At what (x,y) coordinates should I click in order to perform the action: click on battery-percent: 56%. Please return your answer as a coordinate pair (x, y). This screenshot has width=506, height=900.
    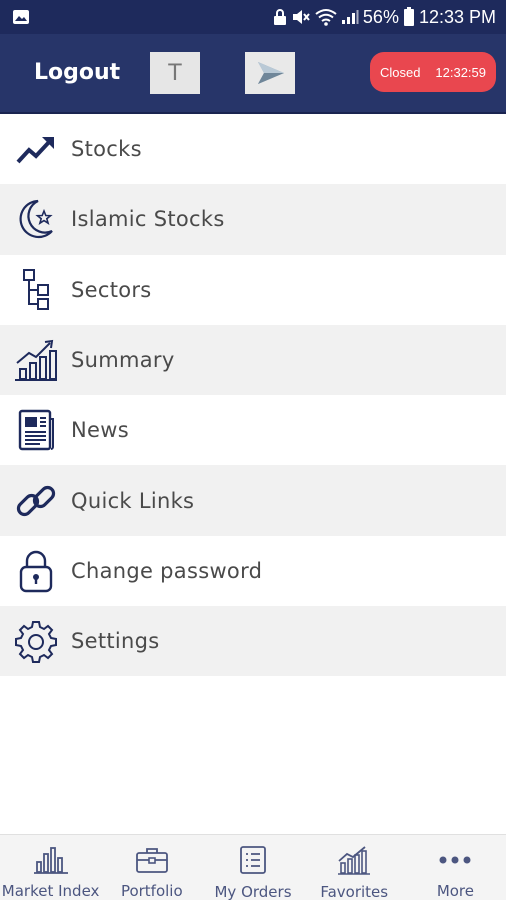
    Looking at the image, I should click on (380, 16).